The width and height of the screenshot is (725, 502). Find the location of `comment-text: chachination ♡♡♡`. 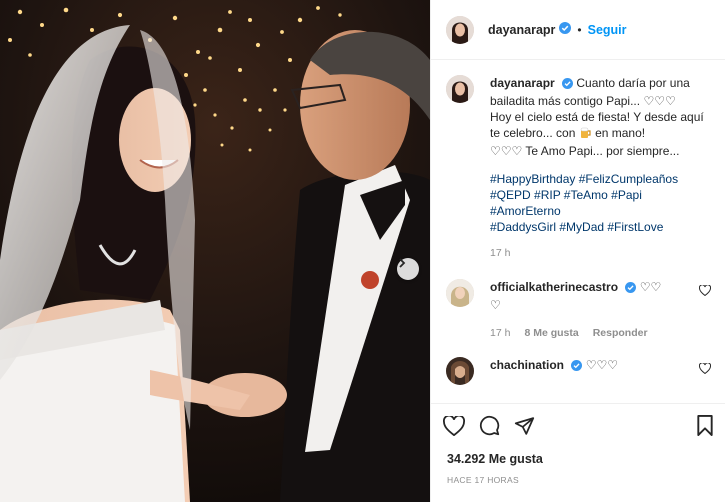

comment-text: chachination ♡♡♡ is located at coordinates (600, 371).